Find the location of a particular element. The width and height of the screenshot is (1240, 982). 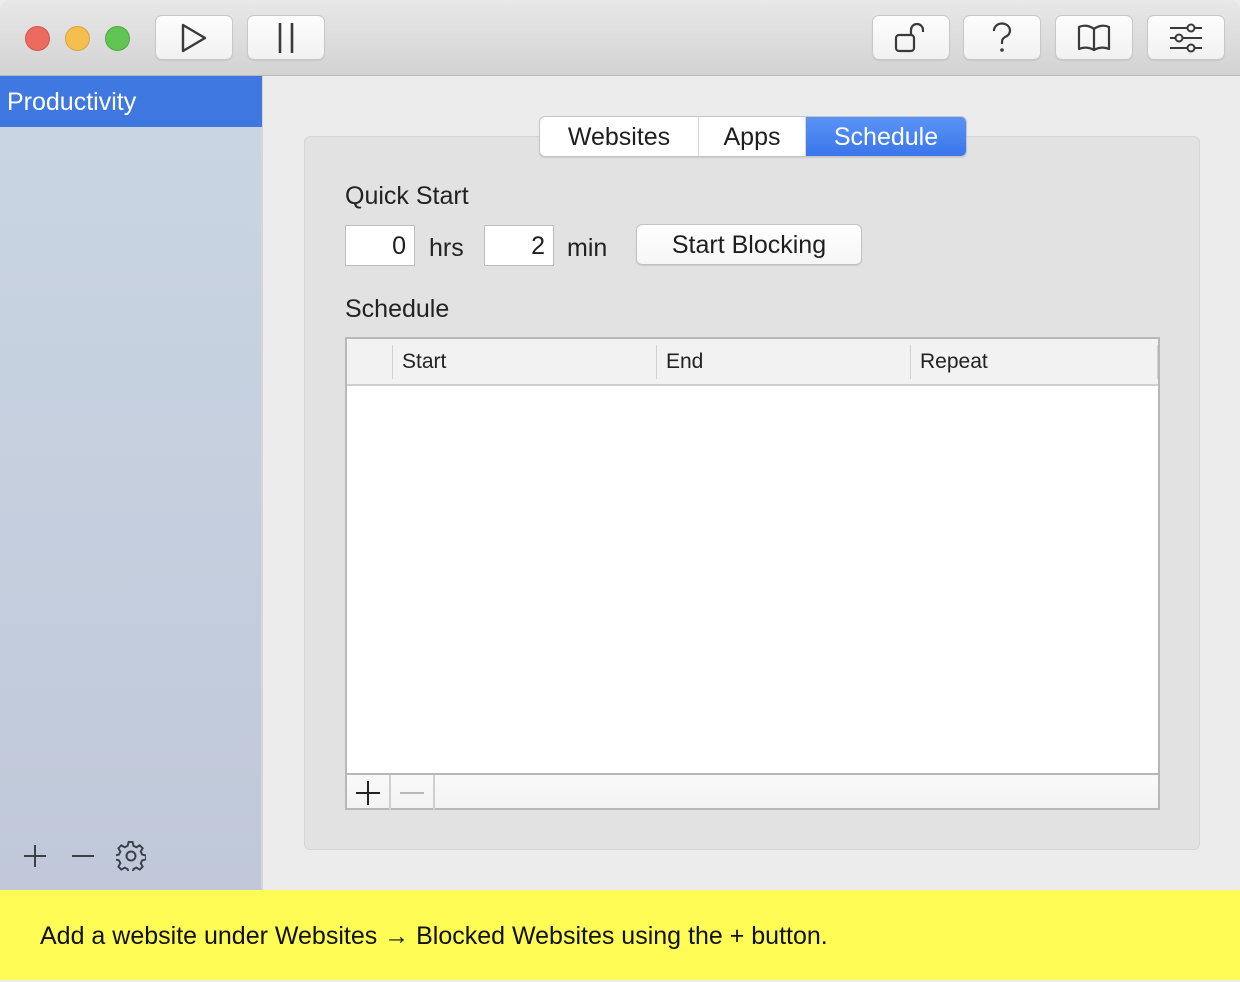

zoom-window-button is located at coordinates (117, 38).